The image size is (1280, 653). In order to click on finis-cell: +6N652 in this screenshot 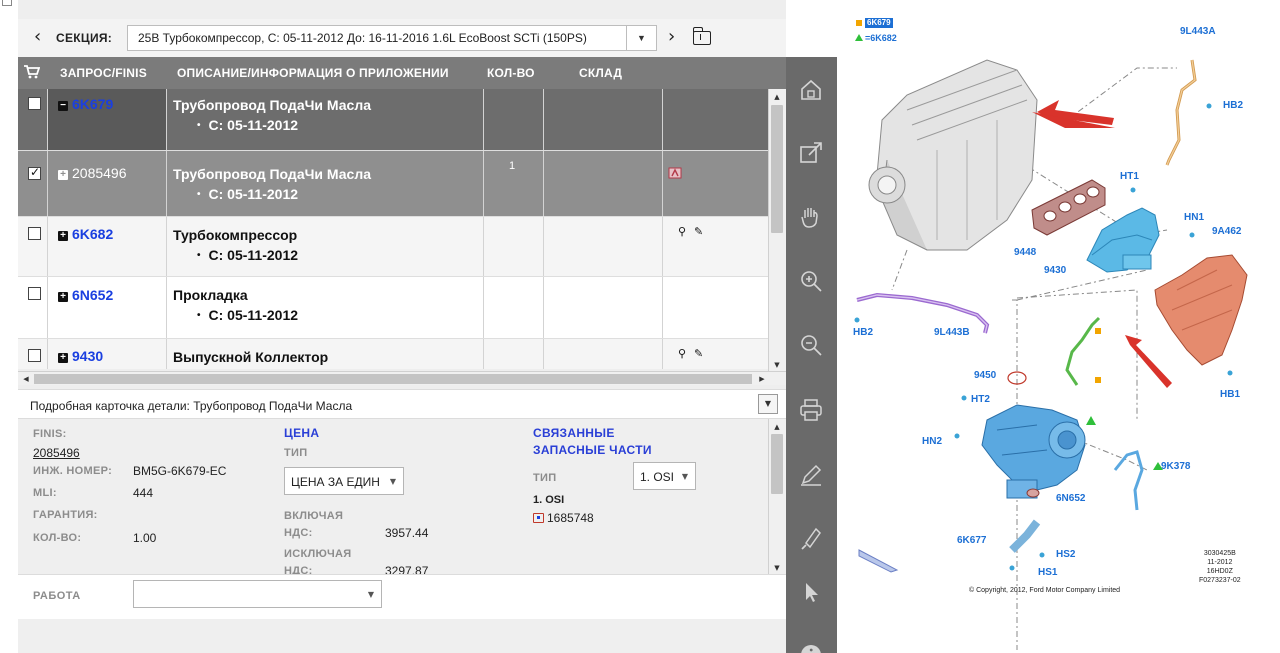, I will do `click(85, 295)`.